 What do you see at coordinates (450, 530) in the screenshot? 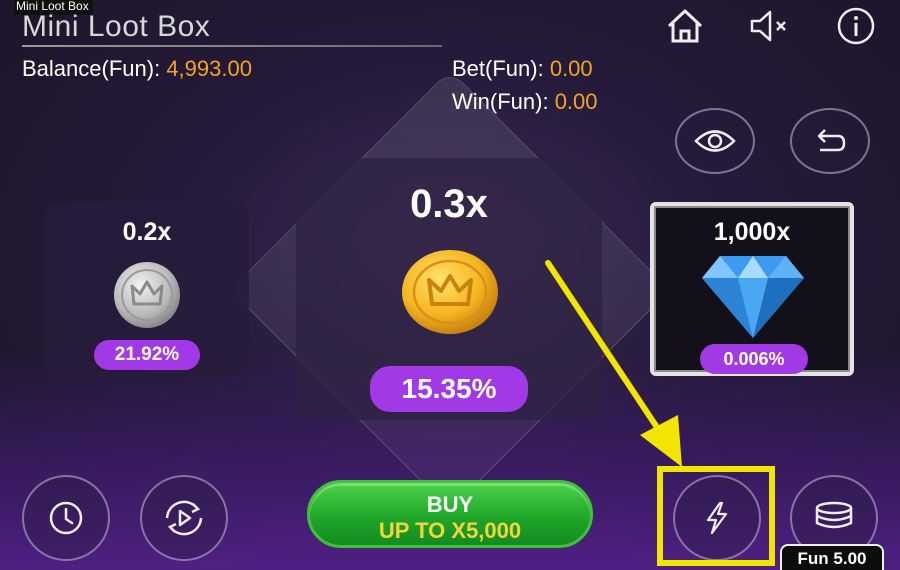
I see `buy-button-sublabel: UP TO X5,000` at bounding box center [450, 530].